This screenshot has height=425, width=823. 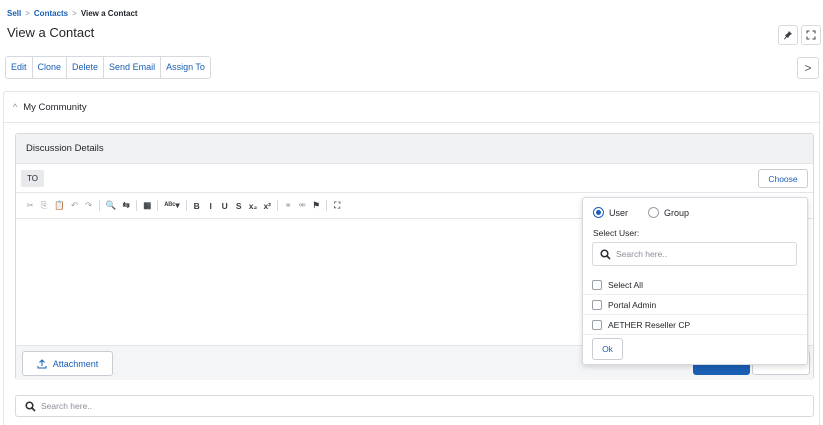 I want to click on discussion-header: Discussion Details, so click(x=414, y=149).